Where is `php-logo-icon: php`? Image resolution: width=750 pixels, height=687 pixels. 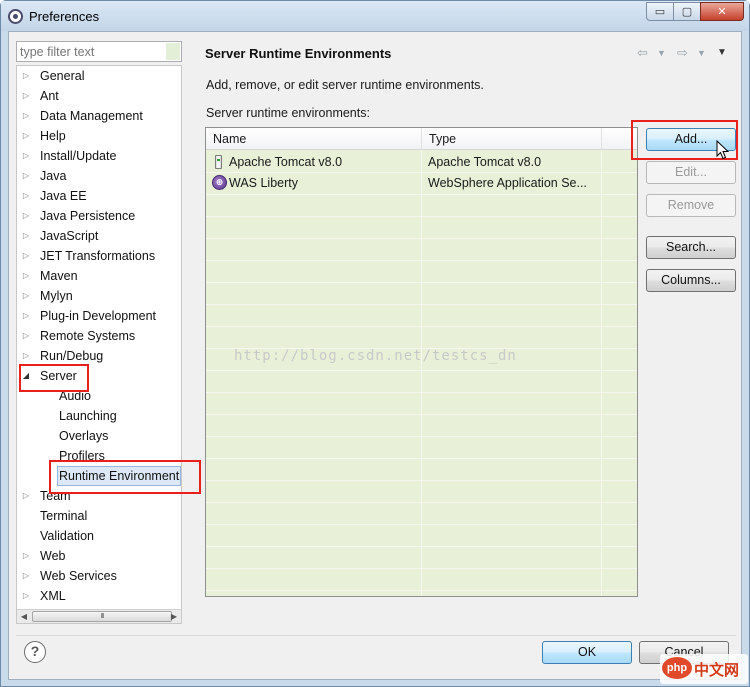
php-logo-icon: php is located at coordinates (677, 668).